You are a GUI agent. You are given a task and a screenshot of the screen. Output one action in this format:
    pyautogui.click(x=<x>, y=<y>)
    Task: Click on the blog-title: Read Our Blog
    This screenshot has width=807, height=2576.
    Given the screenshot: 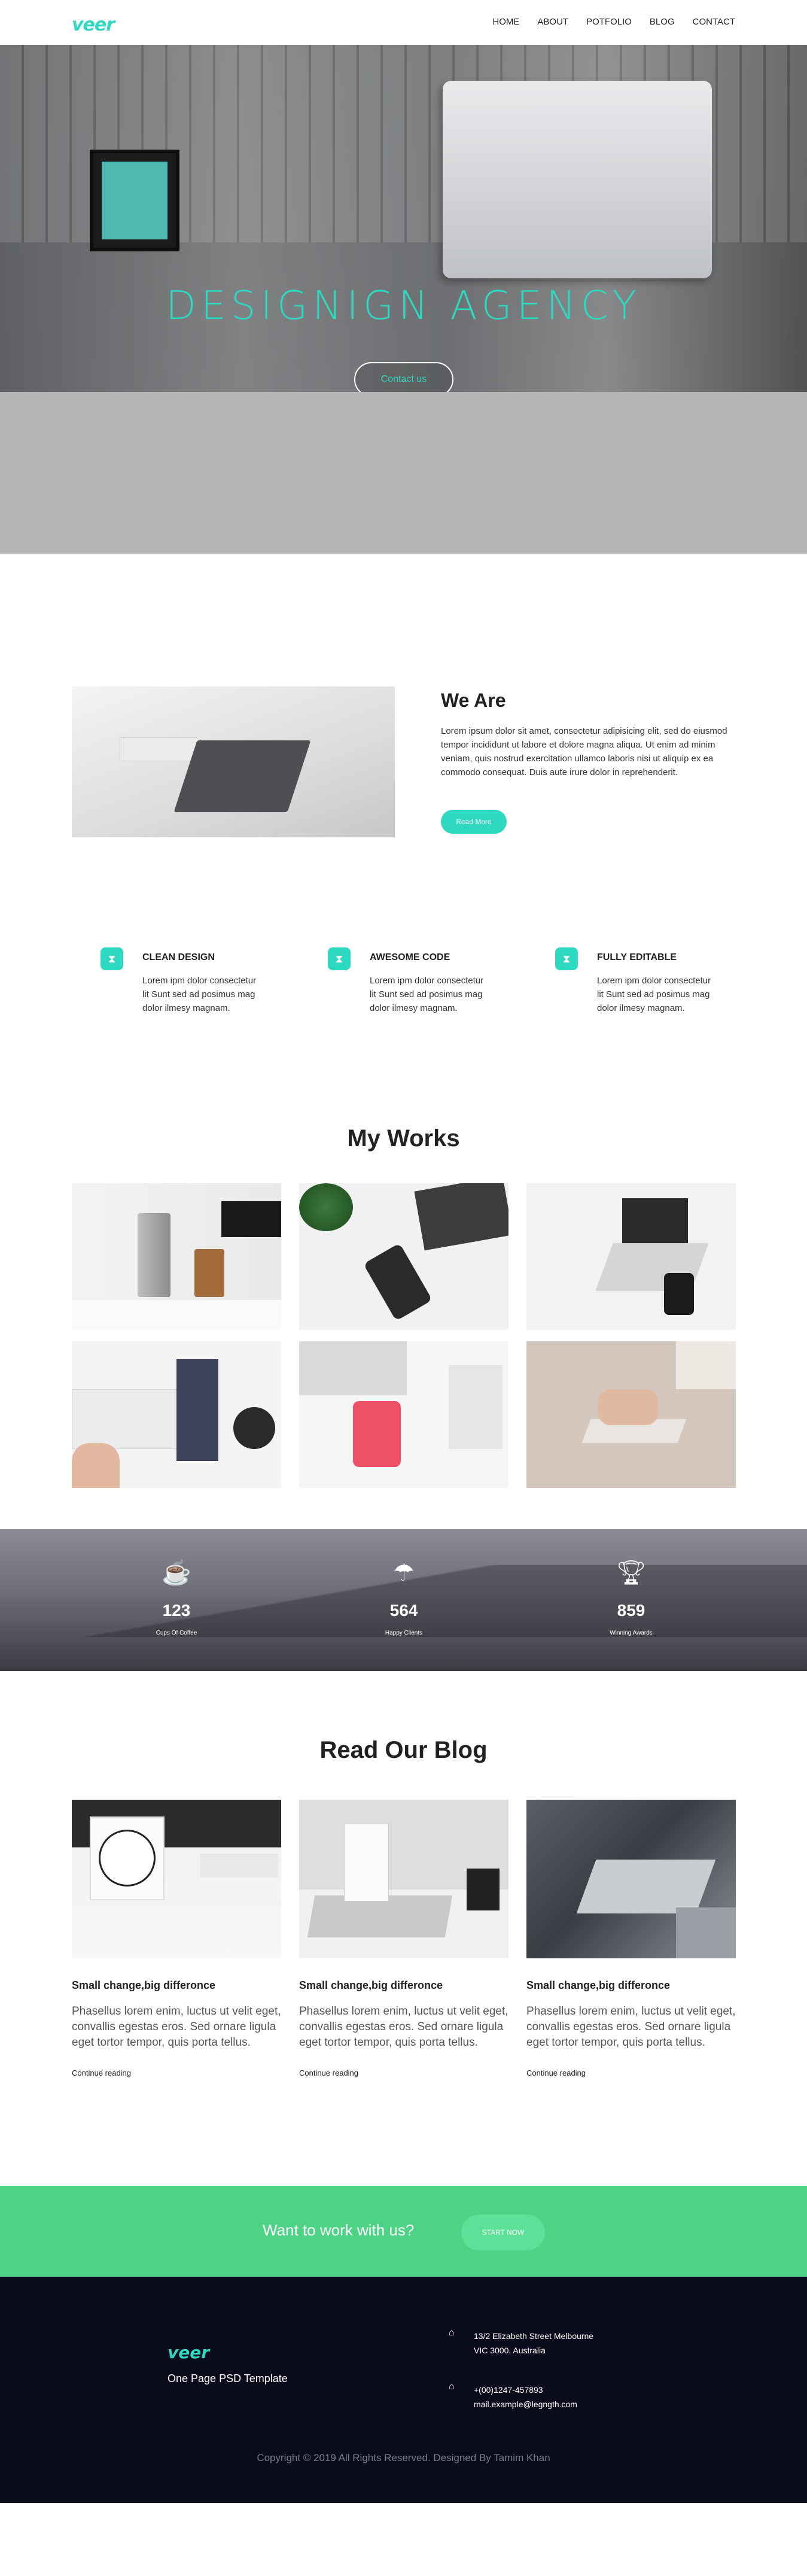 What is the action you would take?
    pyautogui.click(x=403, y=1750)
    